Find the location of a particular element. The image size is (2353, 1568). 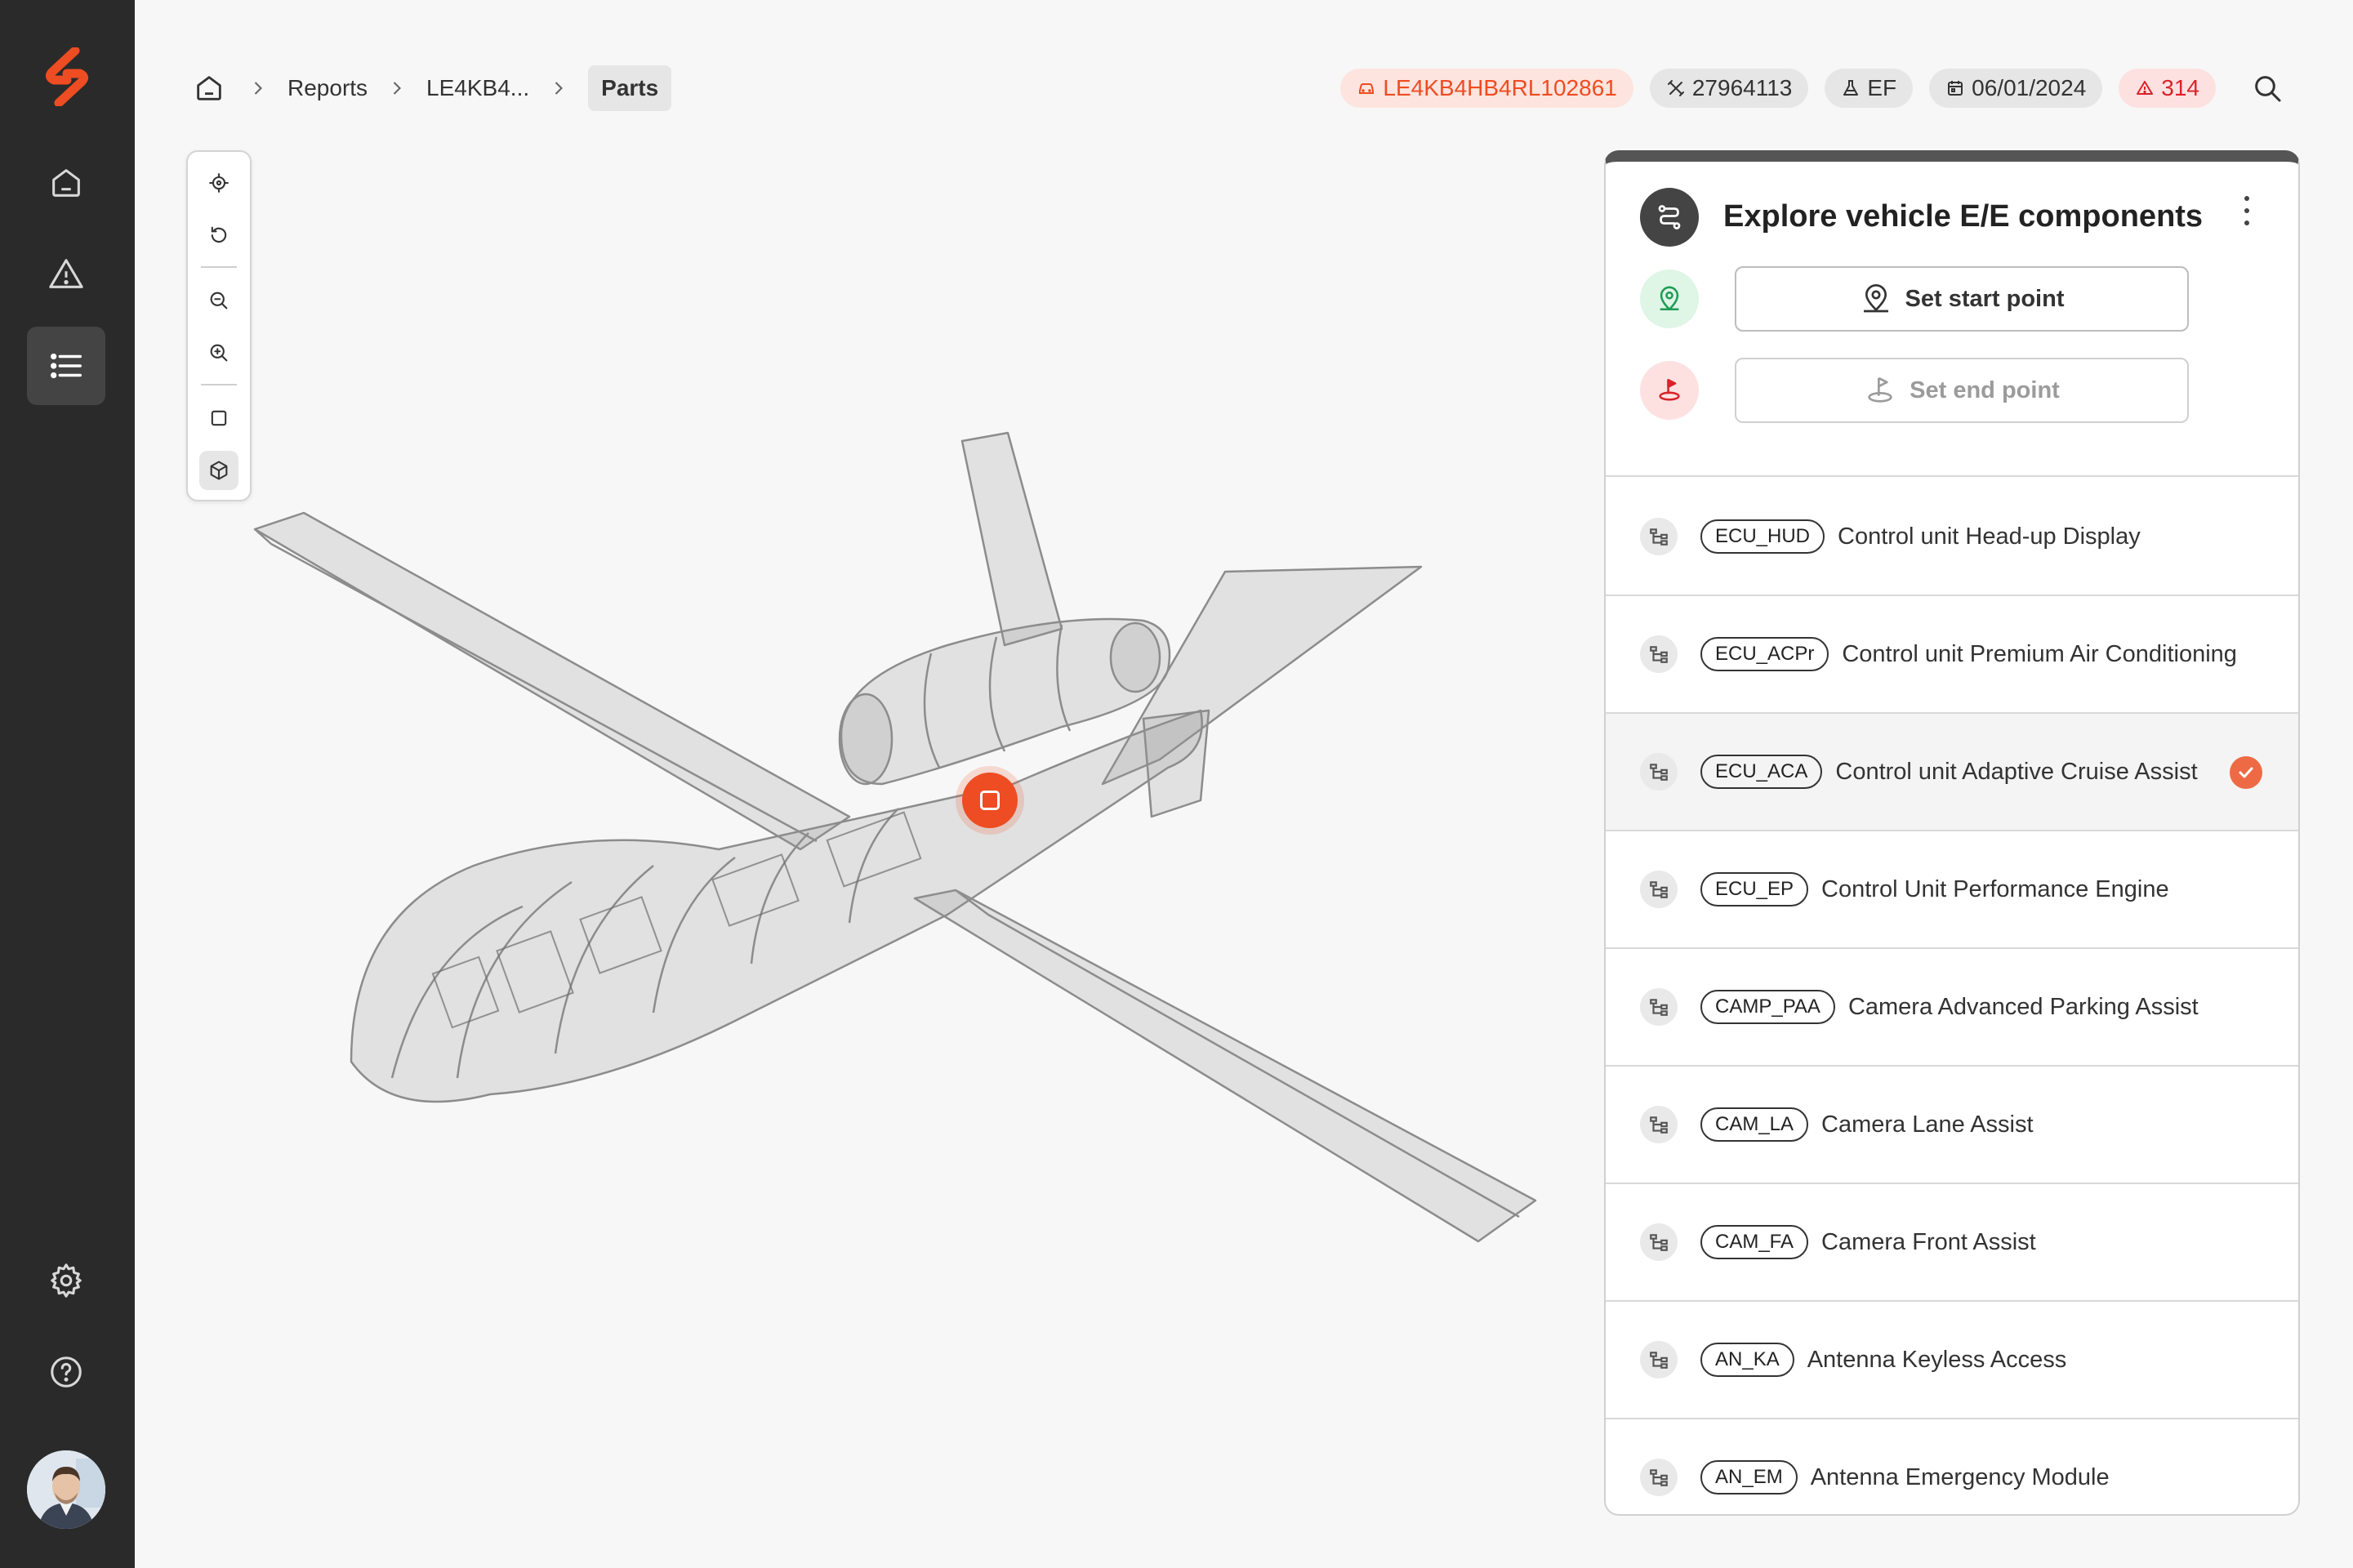

gear-icon is located at coordinates (67, 1280).